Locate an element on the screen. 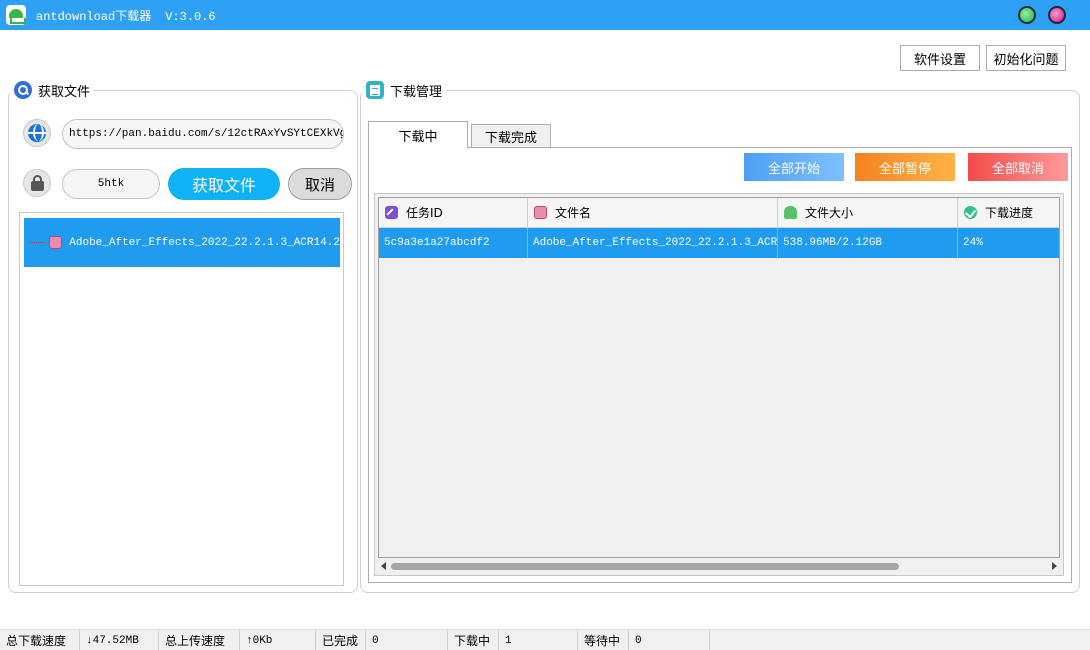 This screenshot has height=650, width=1090. search-icon is located at coordinates (23, 90).